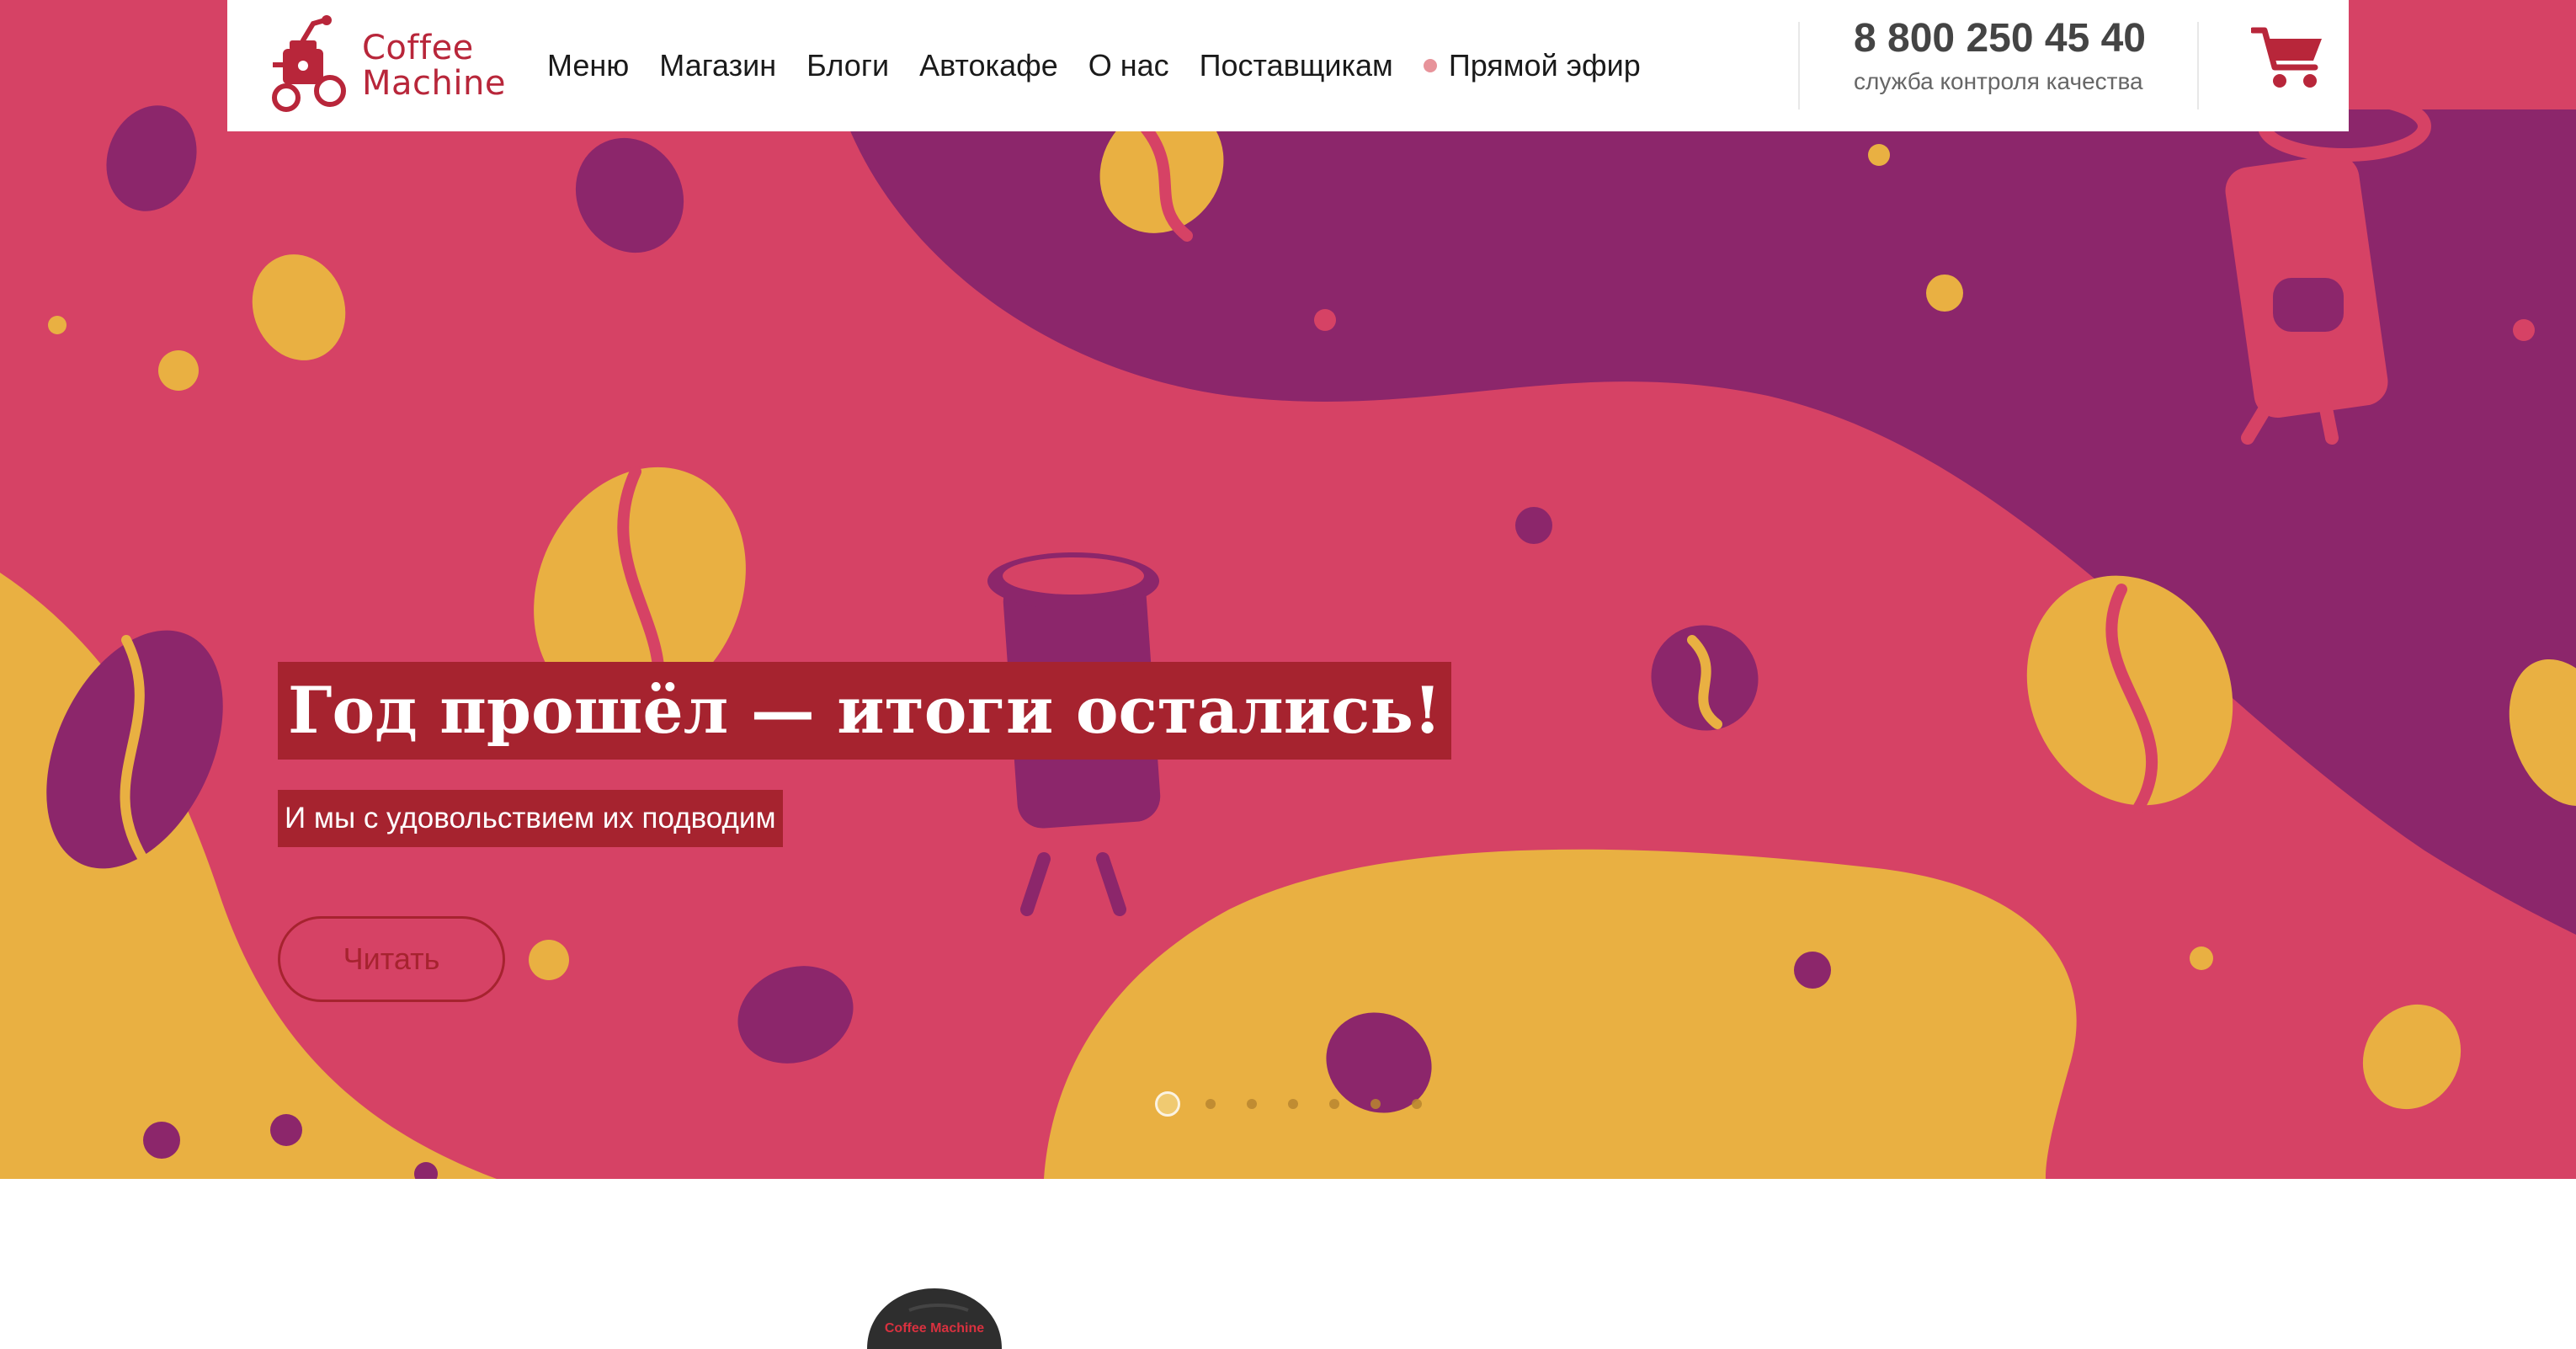 Image resolution: width=2576 pixels, height=1349 pixels. Describe the element at coordinates (2014, 38) in the screenshot. I see `phone-number: 8 800 250 45 40` at that location.